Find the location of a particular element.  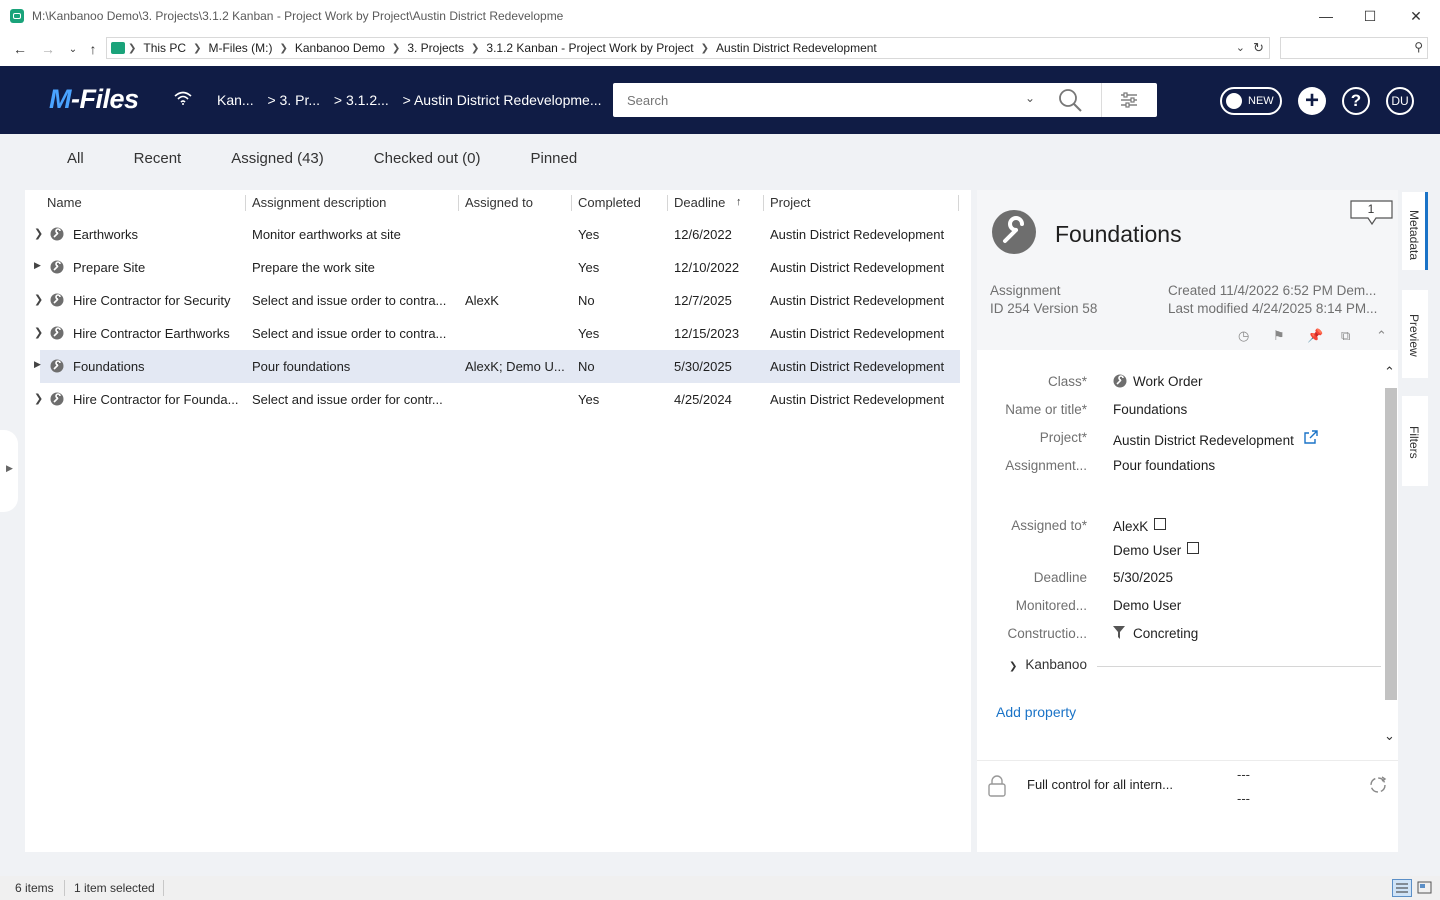

property-value-deadline: 5/30/2025 is located at coordinates (1143, 577).